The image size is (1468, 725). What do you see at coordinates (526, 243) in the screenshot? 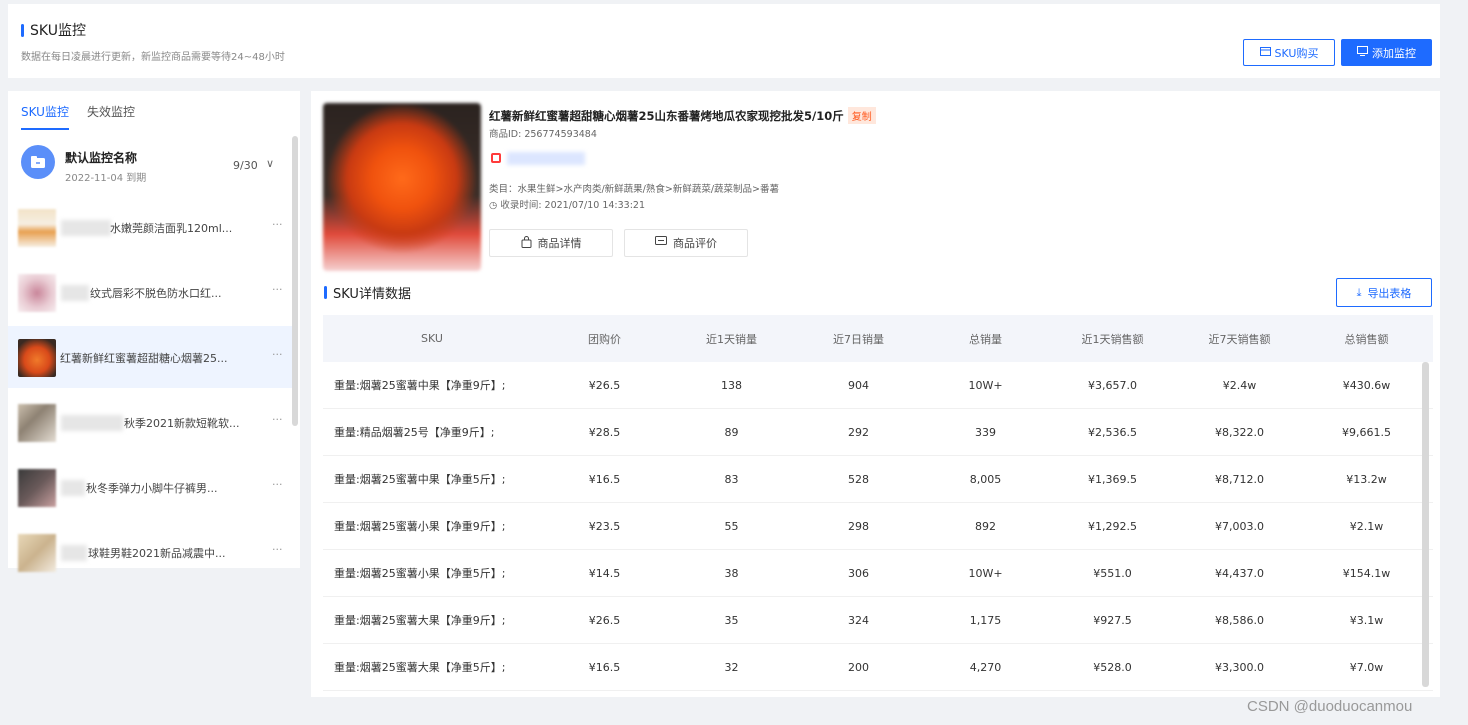
I see `bag-icon` at bounding box center [526, 243].